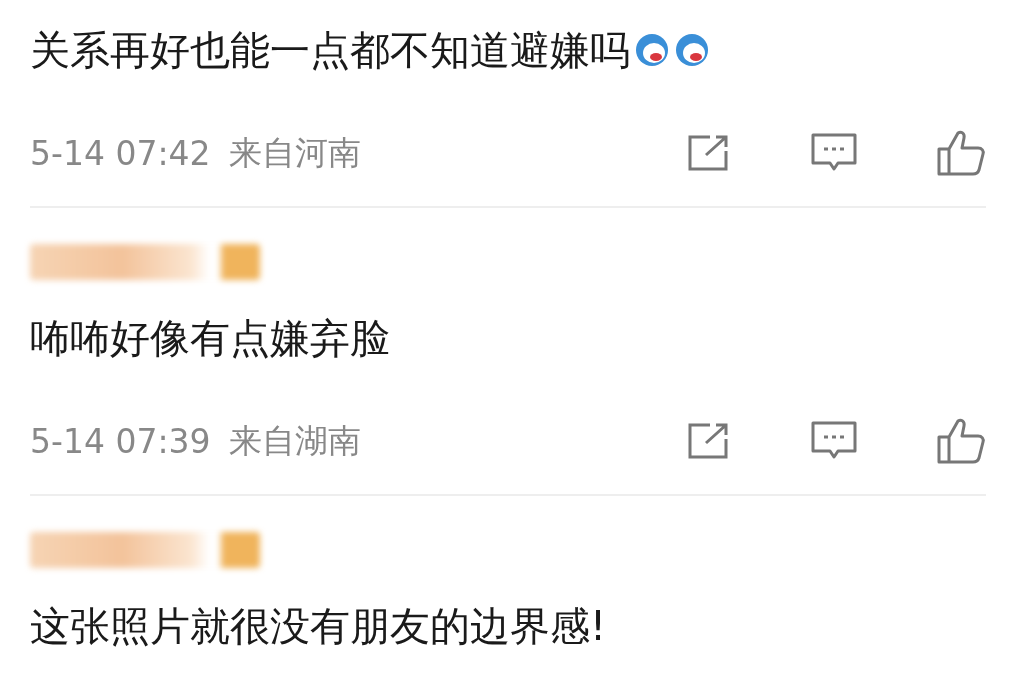 The width and height of the screenshot is (1024, 682). Describe the element at coordinates (318, 626) in the screenshot. I see `comment-text: 这张照片就很没有朋友的边界感!` at that location.